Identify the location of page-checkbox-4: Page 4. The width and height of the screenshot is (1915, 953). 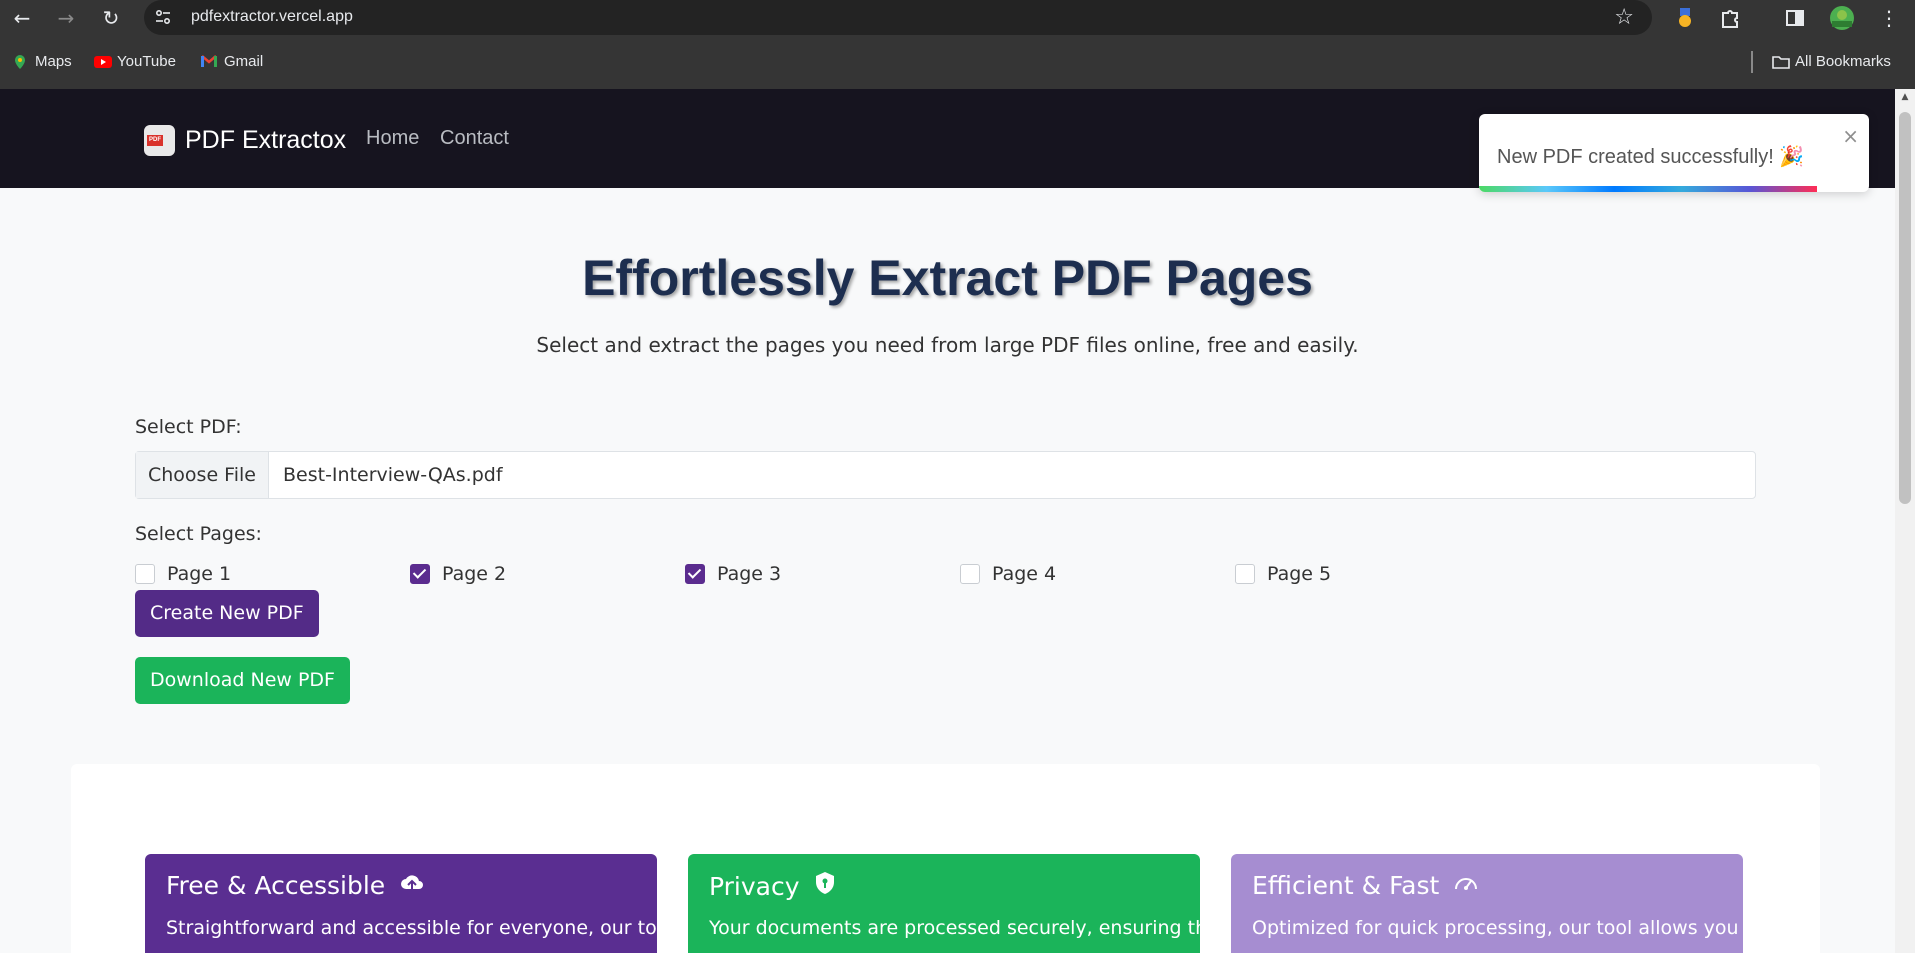
(1008, 574).